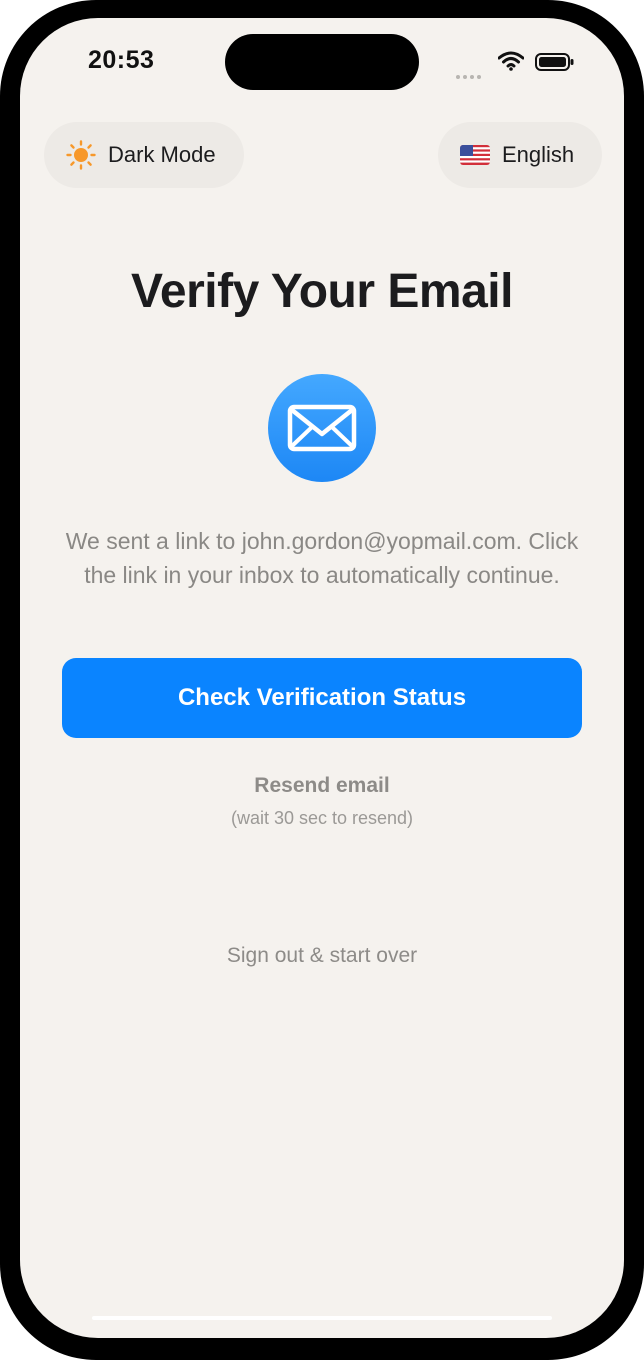 This screenshot has height=1360, width=644. I want to click on check-verification-status-button: Check Verification Status, so click(322, 698).